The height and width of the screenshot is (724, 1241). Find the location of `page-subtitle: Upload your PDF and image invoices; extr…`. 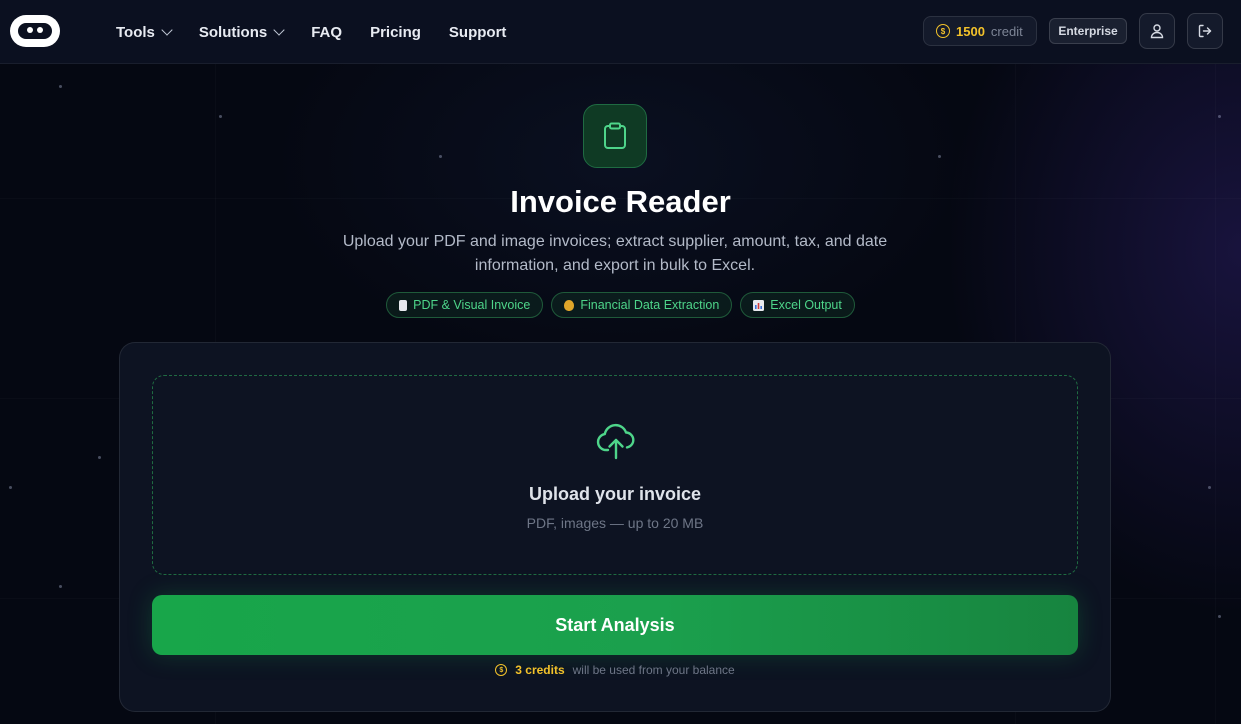

page-subtitle: Upload your PDF and image invoices; extr… is located at coordinates (615, 253).